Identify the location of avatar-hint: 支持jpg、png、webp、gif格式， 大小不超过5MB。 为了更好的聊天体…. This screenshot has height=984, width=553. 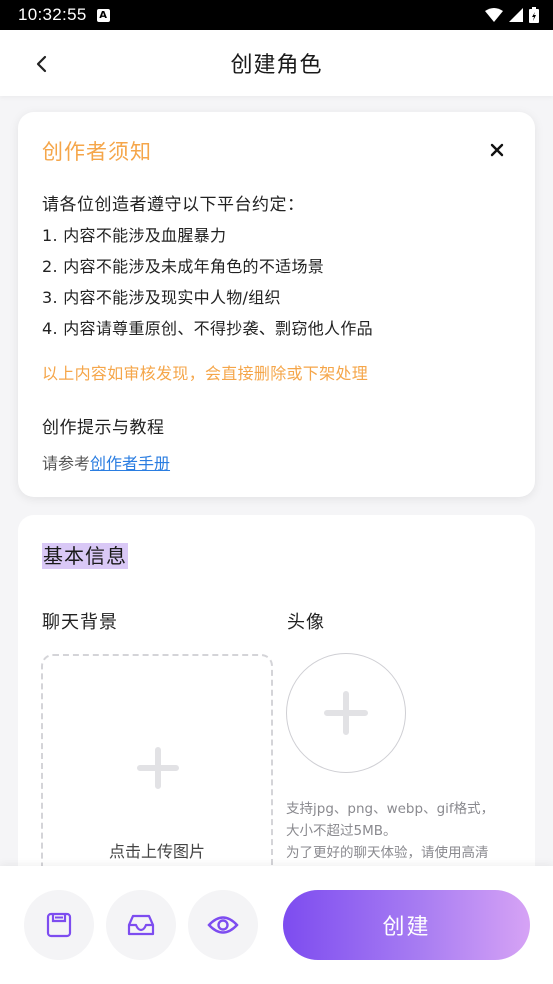
(401, 831).